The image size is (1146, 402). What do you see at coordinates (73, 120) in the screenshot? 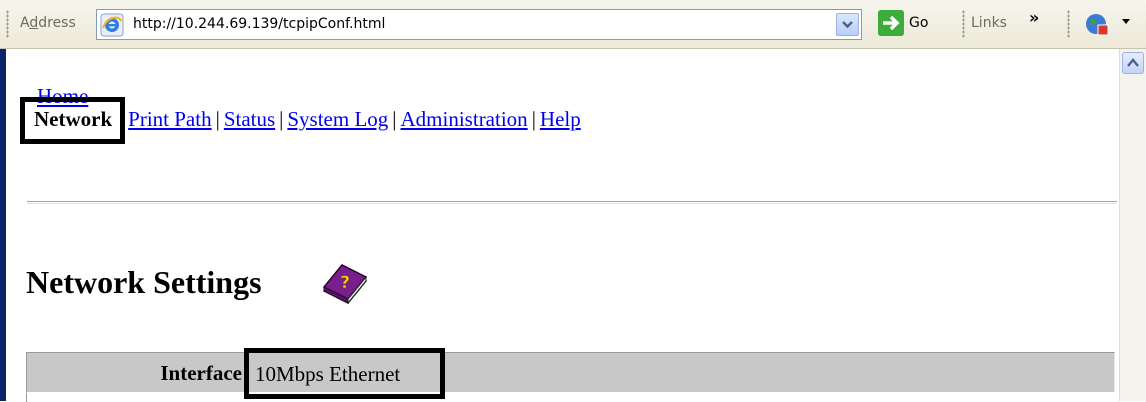
I see `nav-network-current: Network` at bounding box center [73, 120].